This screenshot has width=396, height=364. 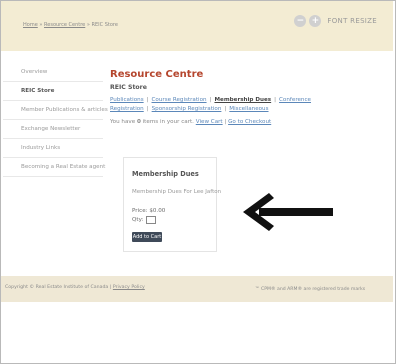 What do you see at coordinates (123, 122) in the screenshot?
I see `cart-prefix: You have` at bounding box center [123, 122].